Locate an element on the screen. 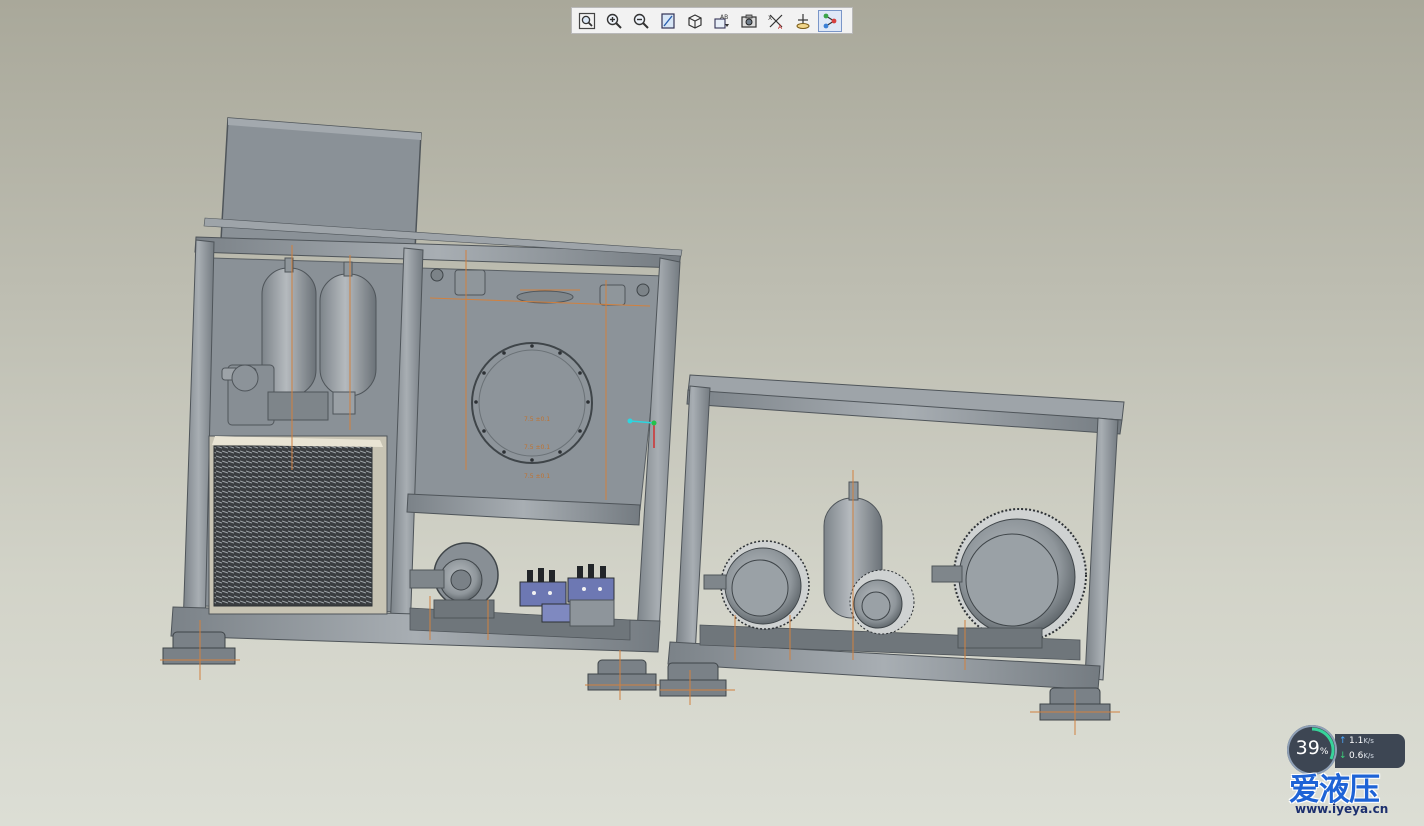  zoom-out-button is located at coordinates (641, 21).